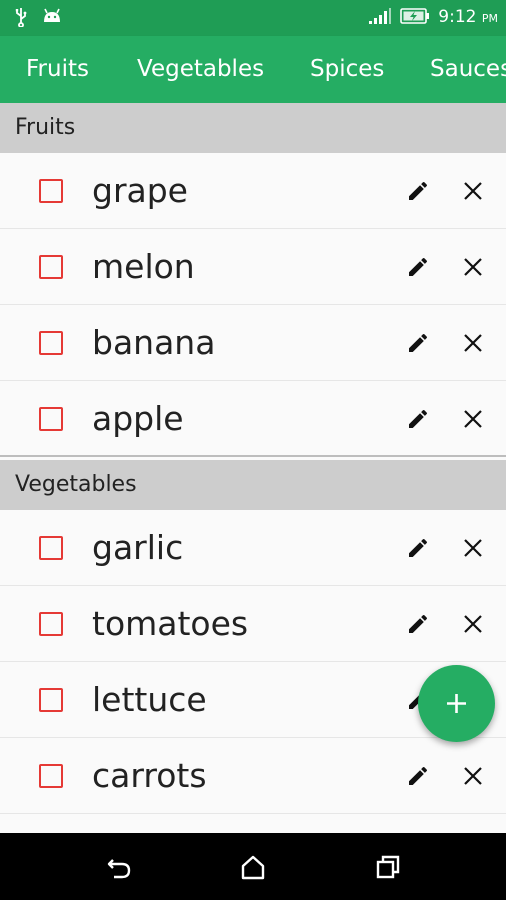 Image resolution: width=506 pixels, height=900 pixels. What do you see at coordinates (457, 17) in the screenshot?
I see `time-value: 9:12` at bounding box center [457, 17].